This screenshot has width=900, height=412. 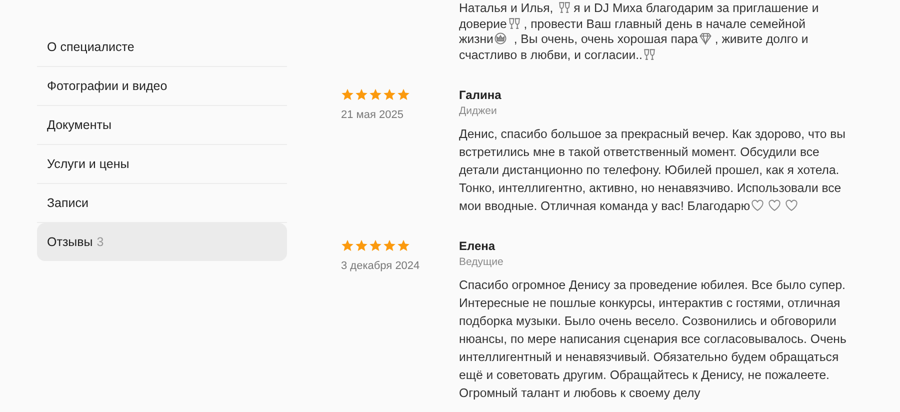 What do you see at coordinates (162, 242) in the screenshot?
I see `sidebar-item: Отзывы 3` at bounding box center [162, 242].